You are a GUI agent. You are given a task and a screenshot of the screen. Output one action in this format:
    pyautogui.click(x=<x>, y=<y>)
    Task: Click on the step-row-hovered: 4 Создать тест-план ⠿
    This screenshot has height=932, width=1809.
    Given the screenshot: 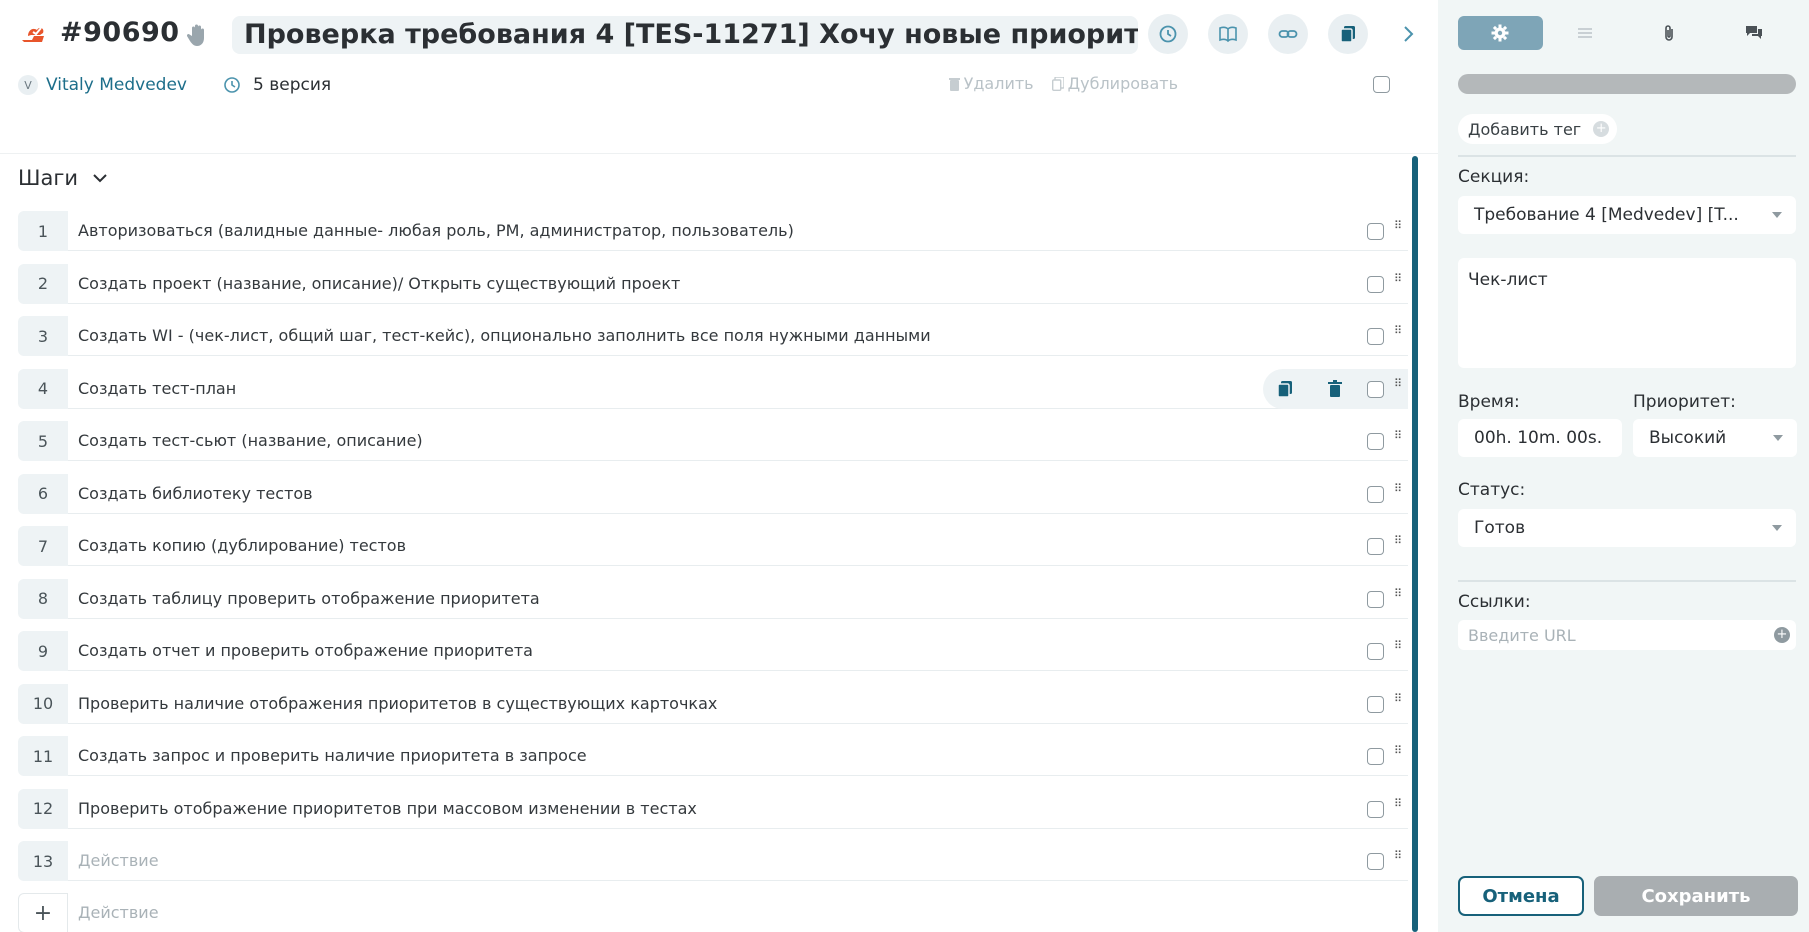 What is the action you would take?
    pyautogui.click(x=713, y=388)
    